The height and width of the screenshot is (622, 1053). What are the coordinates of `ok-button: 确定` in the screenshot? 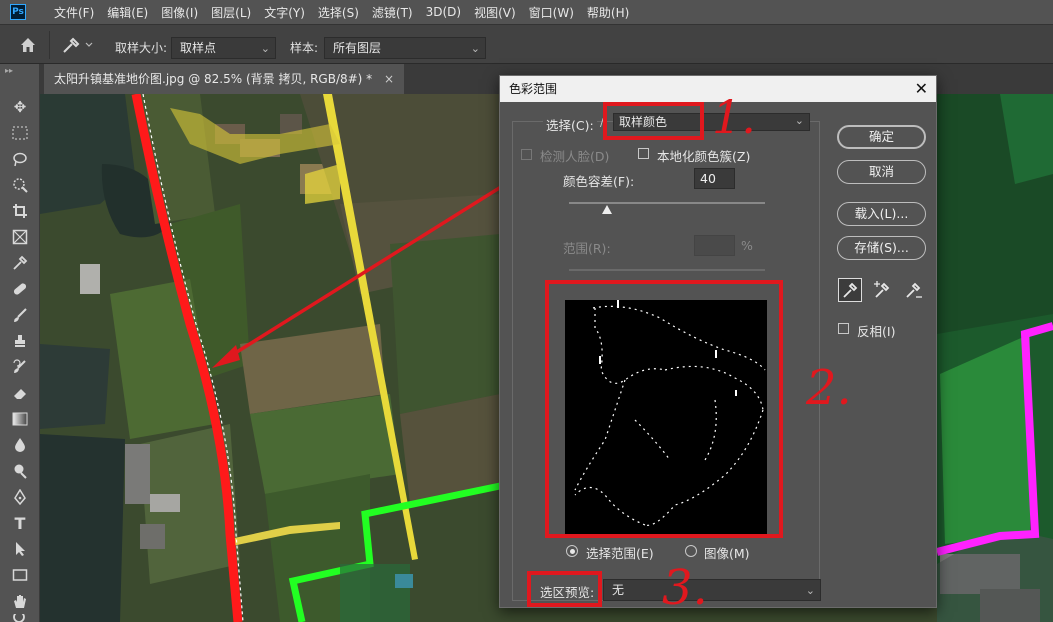 It's located at (881, 137).